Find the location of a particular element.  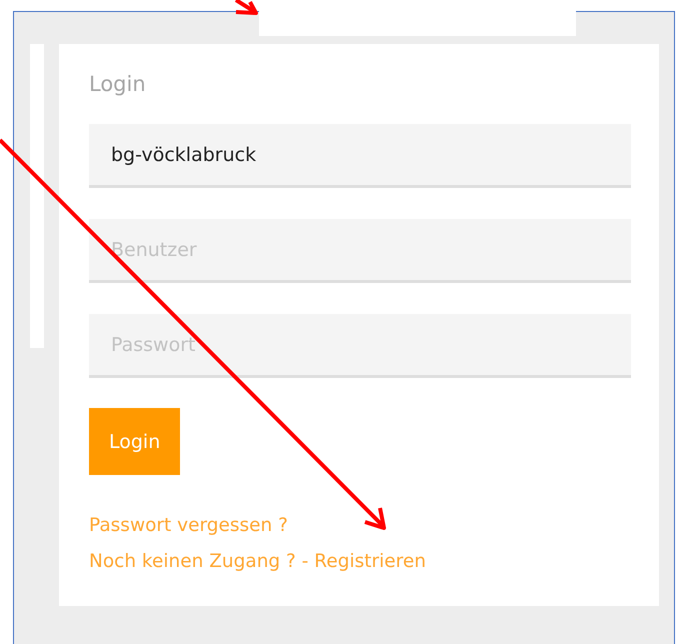

login-title: Login is located at coordinates (117, 84).